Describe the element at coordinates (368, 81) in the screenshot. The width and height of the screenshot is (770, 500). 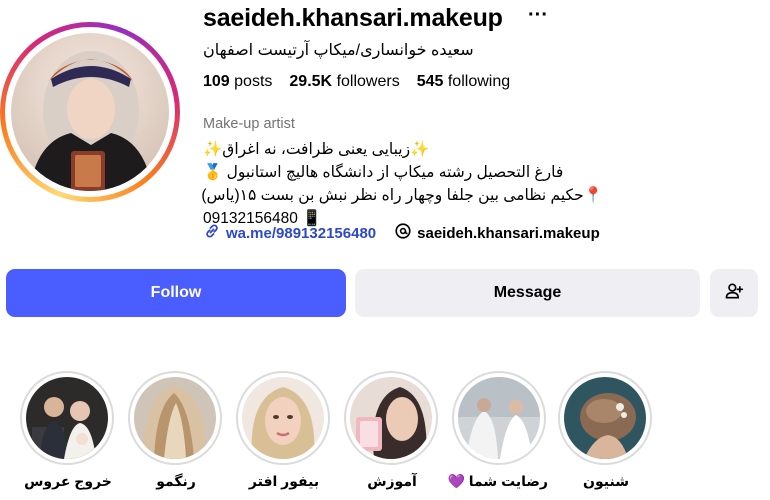
I see `followers-label: followers` at that location.